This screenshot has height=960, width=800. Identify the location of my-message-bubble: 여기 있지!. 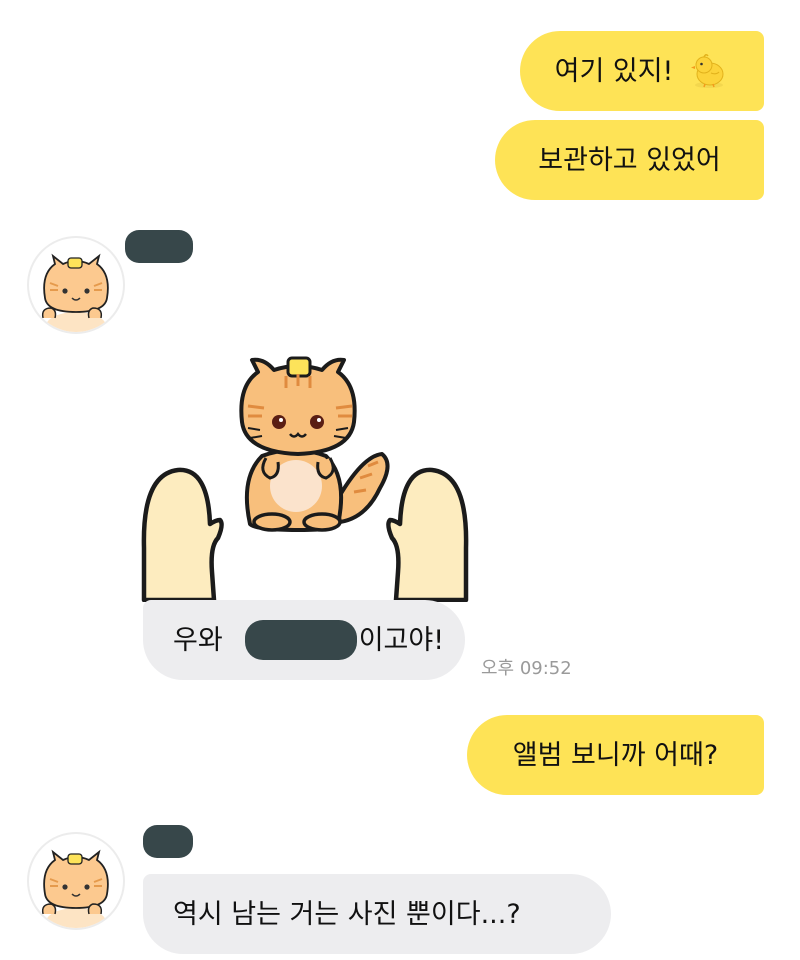
(642, 71).